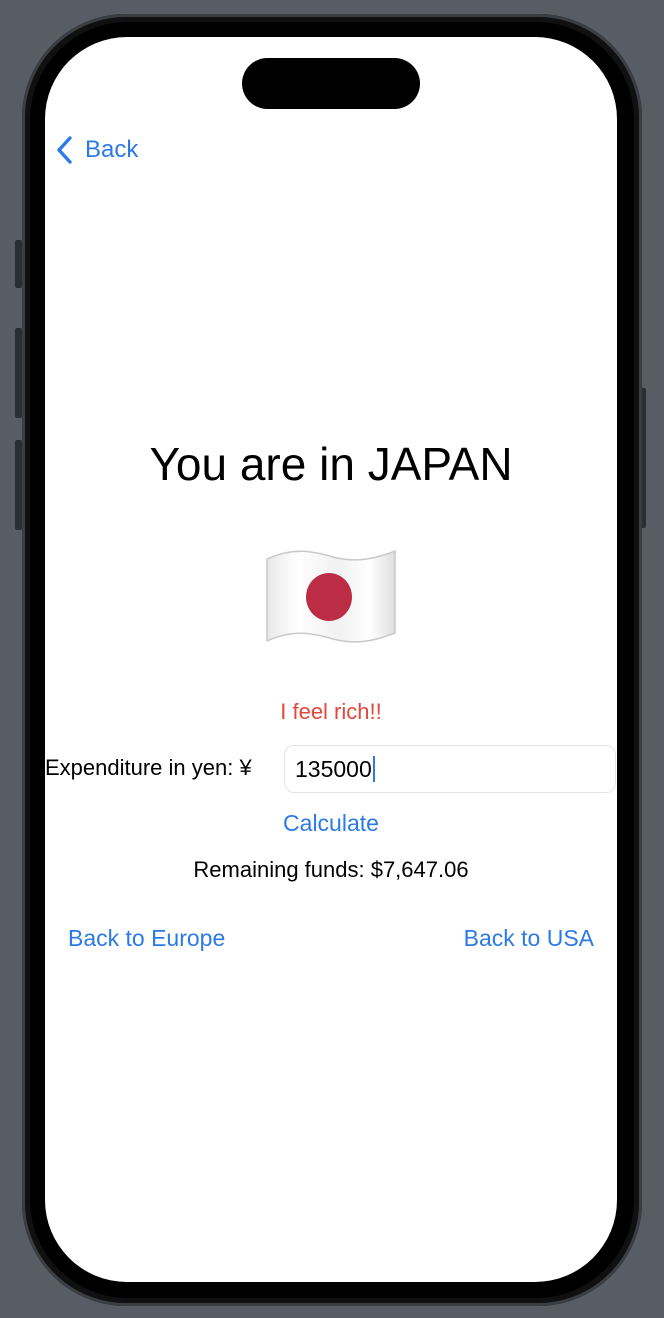  What do you see at coordinates (529, 938) in the screenshot?
I see `back-to-usa-button: Back to USA` at bounding box center [529, 938].